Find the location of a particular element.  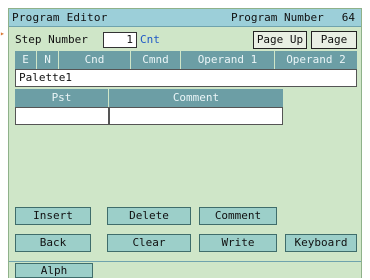

clear-button: Clear is located at coordinates (149, 243).